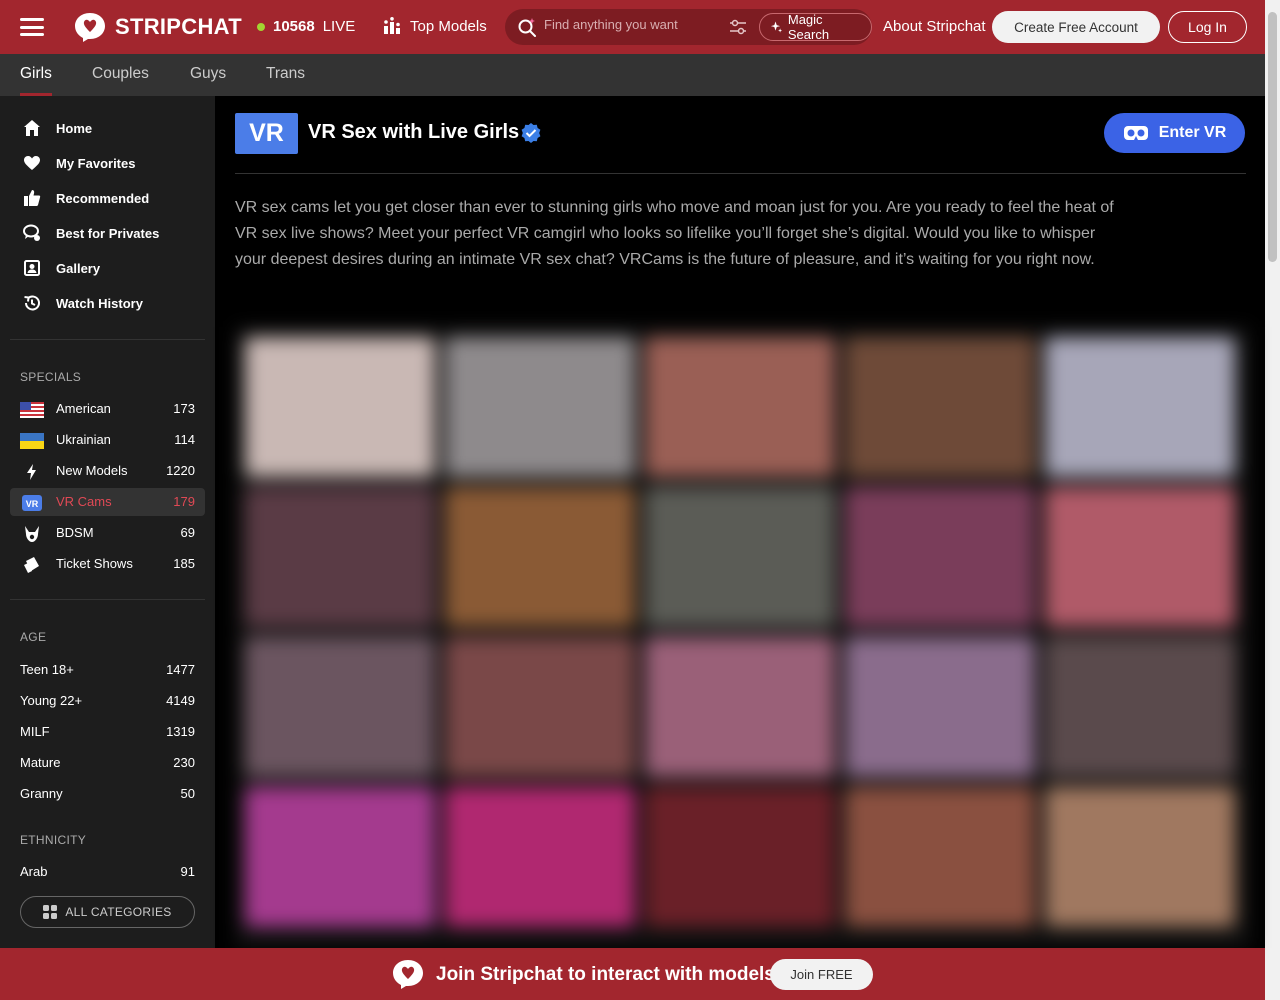  I want to click on history-icon, so click(32, 303).